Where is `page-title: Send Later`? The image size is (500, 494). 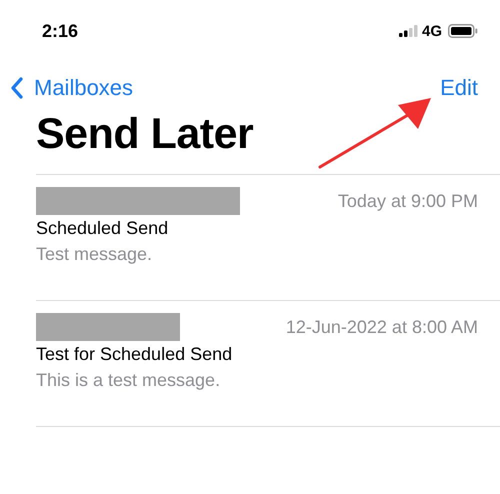
page-title: Send Later is located at coordinates (145, 134).